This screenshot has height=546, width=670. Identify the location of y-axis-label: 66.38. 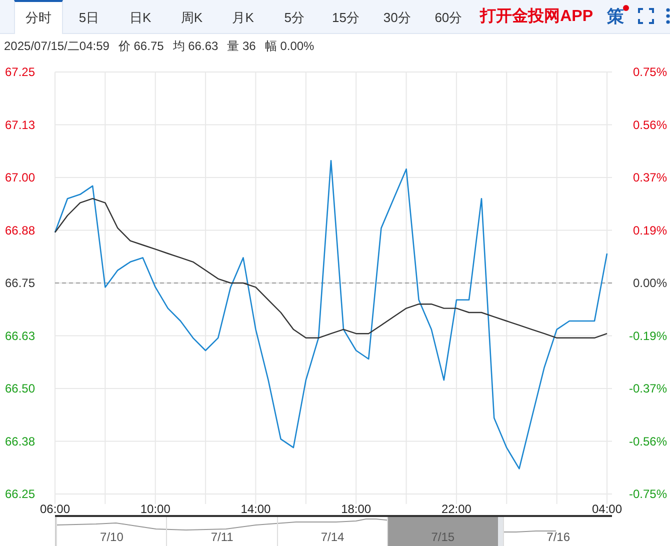
(20, 441).